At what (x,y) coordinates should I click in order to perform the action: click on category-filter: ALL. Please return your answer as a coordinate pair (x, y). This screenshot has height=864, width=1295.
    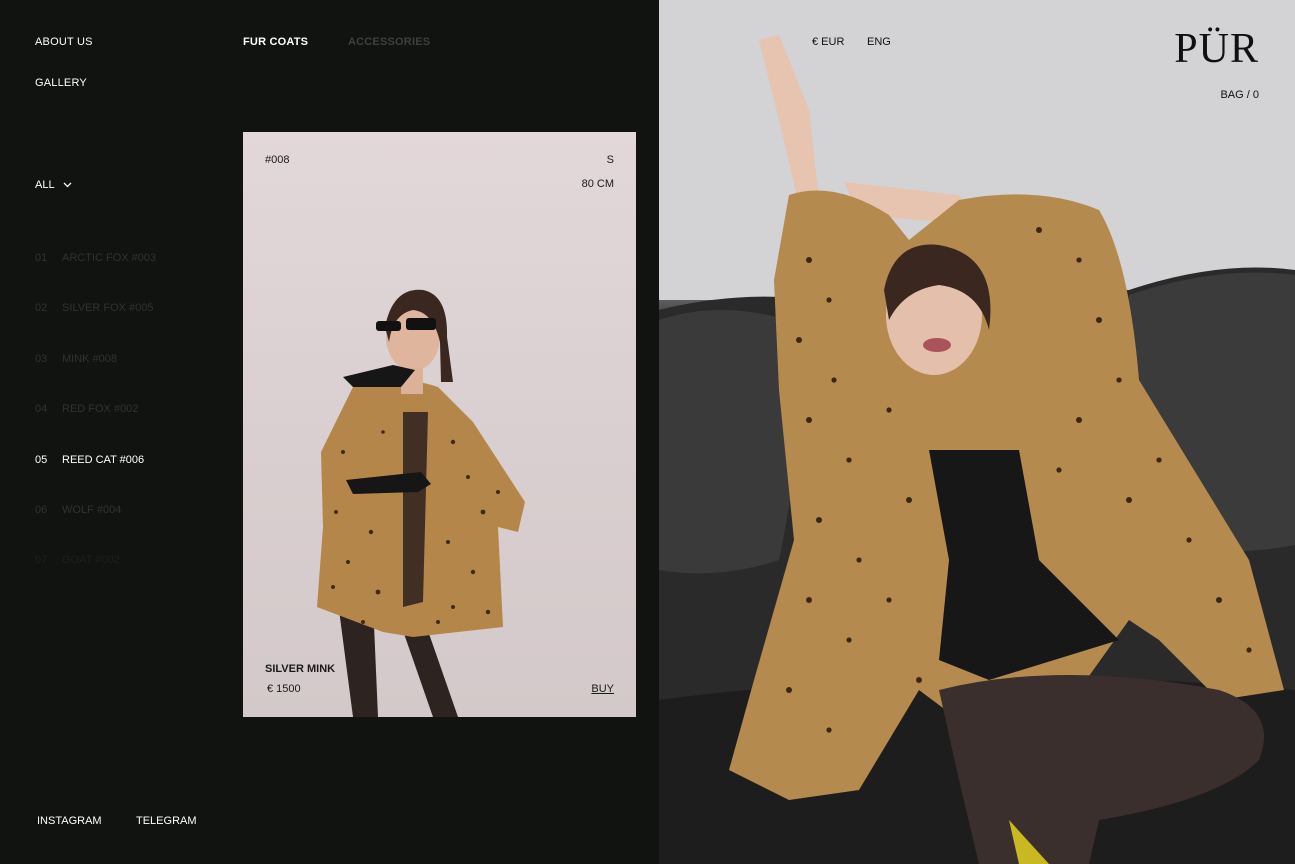
    Looking at the image, I should click on (53, 185).